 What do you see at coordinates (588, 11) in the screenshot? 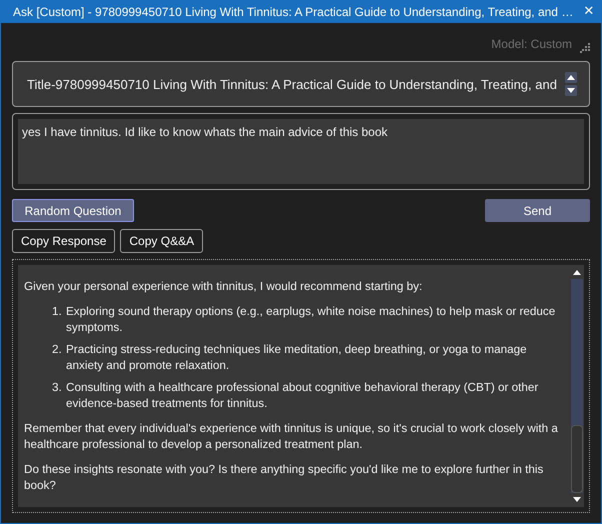
I see `close-button: ✕` at bounding box center [588, 11].